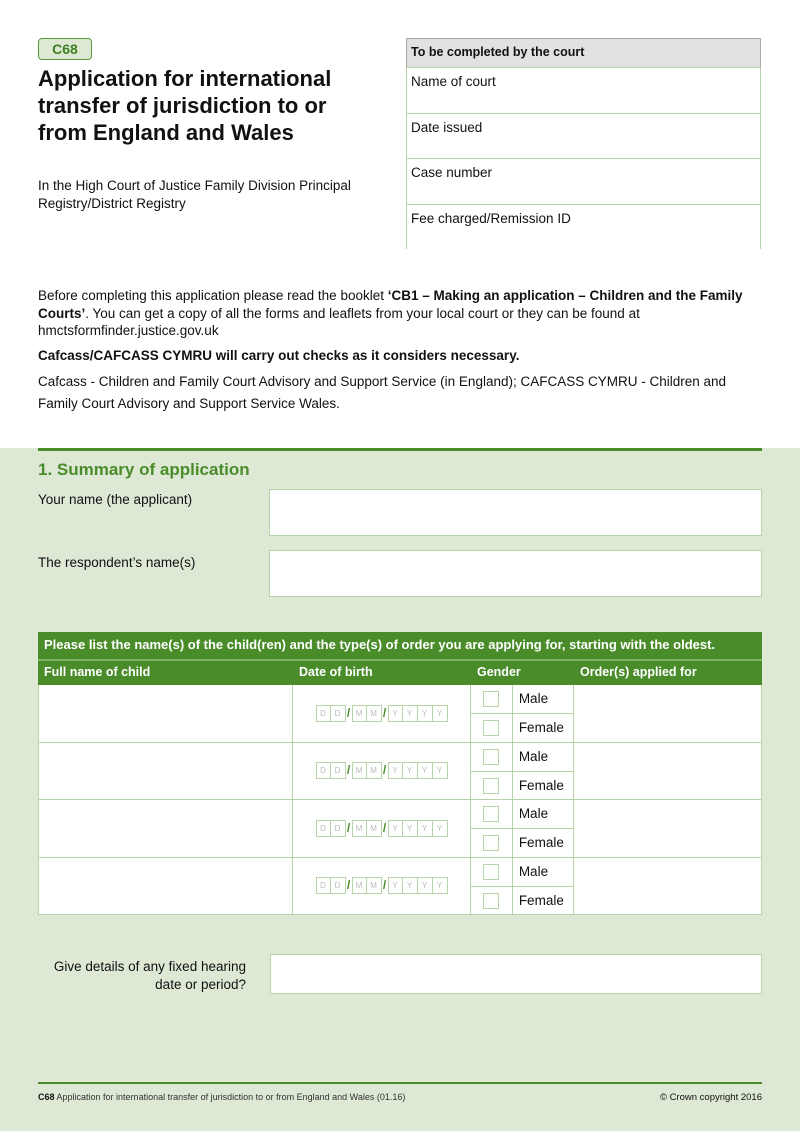 The image size is (800, 1131). What do you see at coordinates (515, 573) in the screenshot?
I see `respondent-name-input` at bounding box center [515, 573].